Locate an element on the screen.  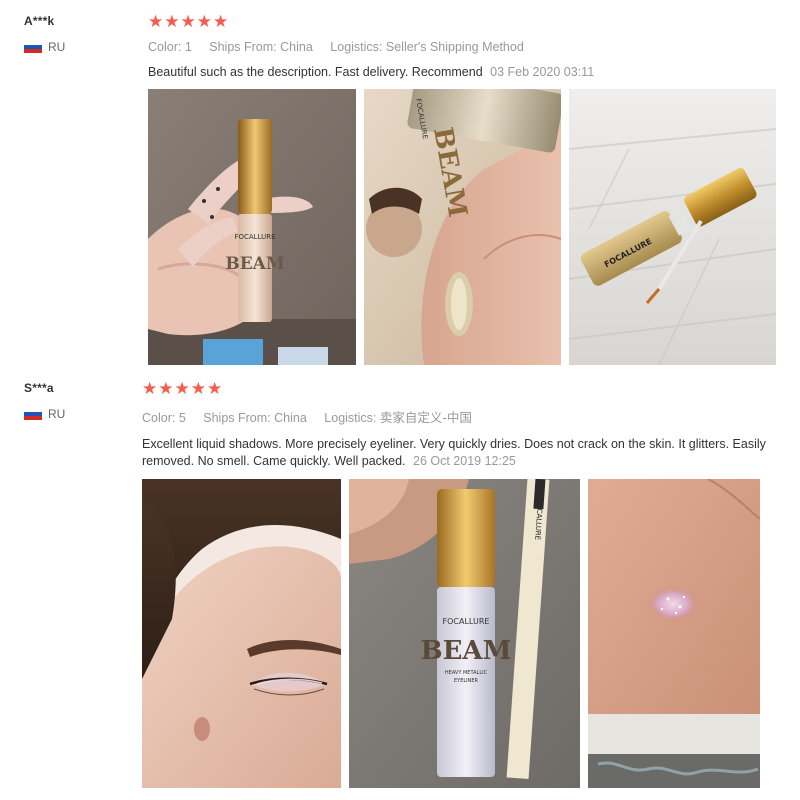
reviewer-info: A***k RU is located at coordinates (79, 34).